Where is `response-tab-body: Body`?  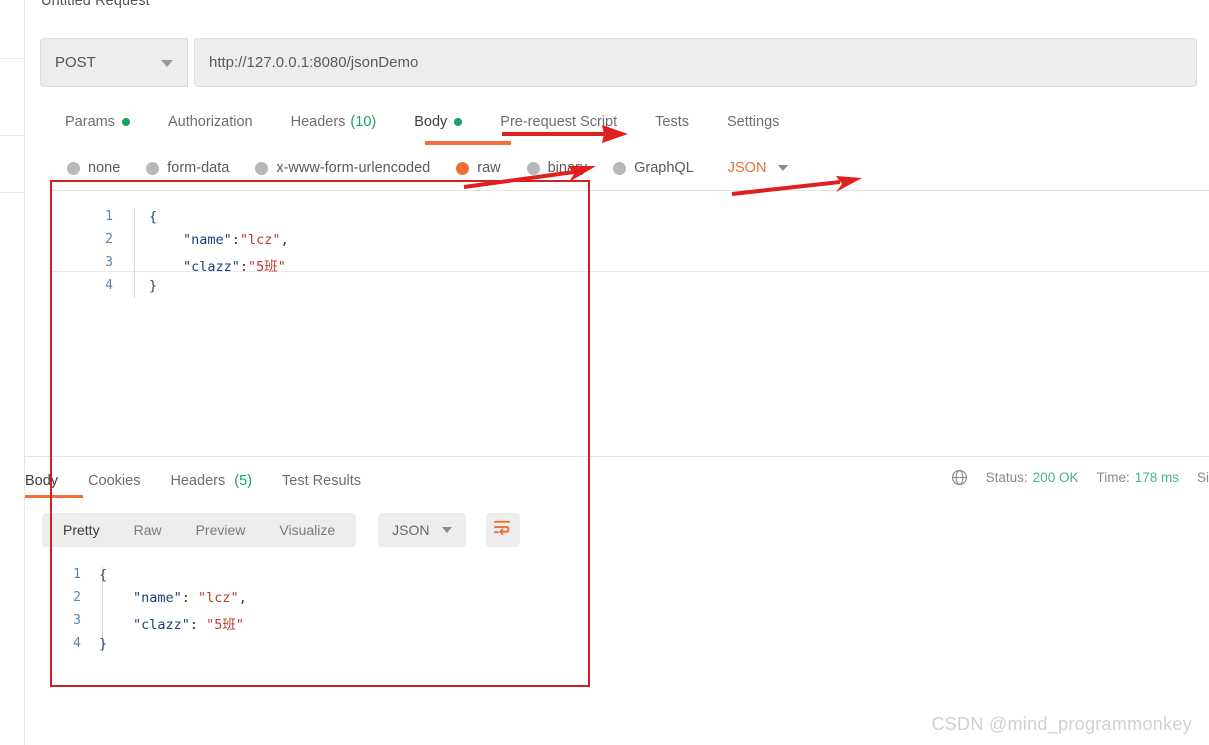
response-tab-body: Body is located at coordinates (41, 481).